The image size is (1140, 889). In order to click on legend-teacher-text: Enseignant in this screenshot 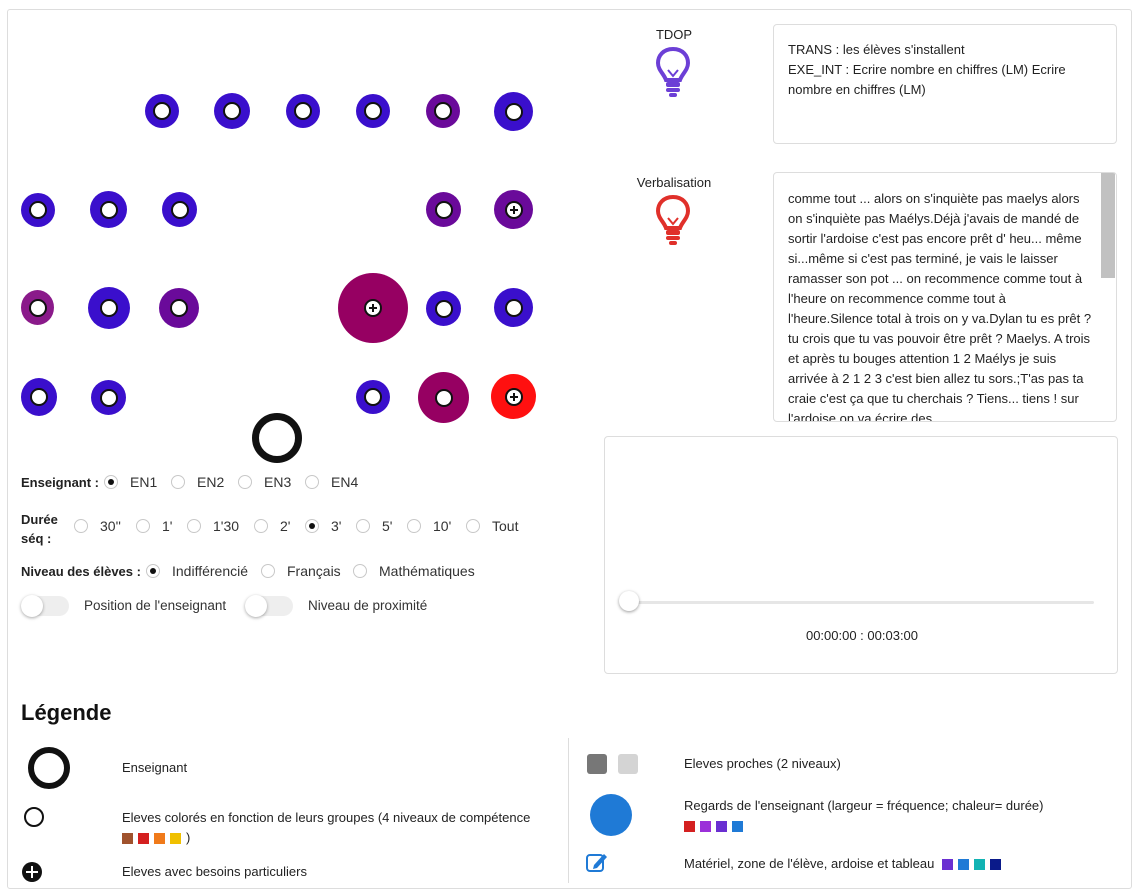, I will do `click(155, 767)`.